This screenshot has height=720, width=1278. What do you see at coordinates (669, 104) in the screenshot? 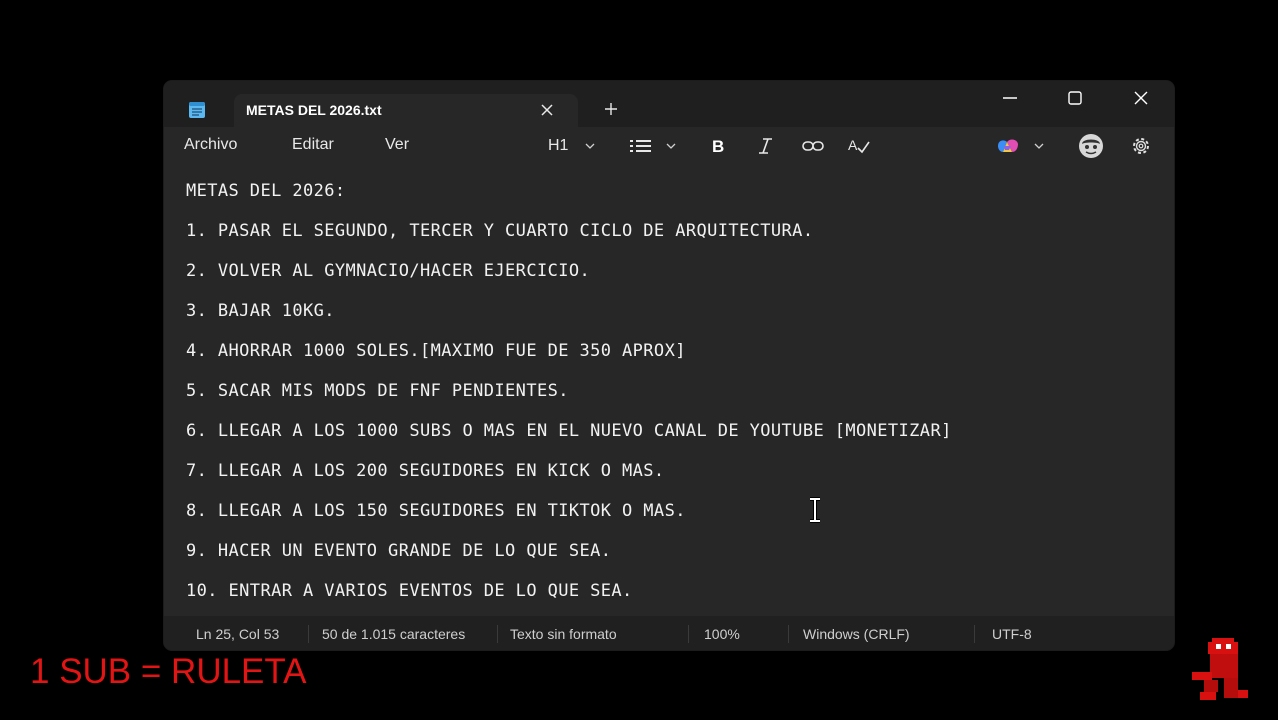
I see `title-bar: METAS DEL 2026.txt` at bounding box center [669, 104].